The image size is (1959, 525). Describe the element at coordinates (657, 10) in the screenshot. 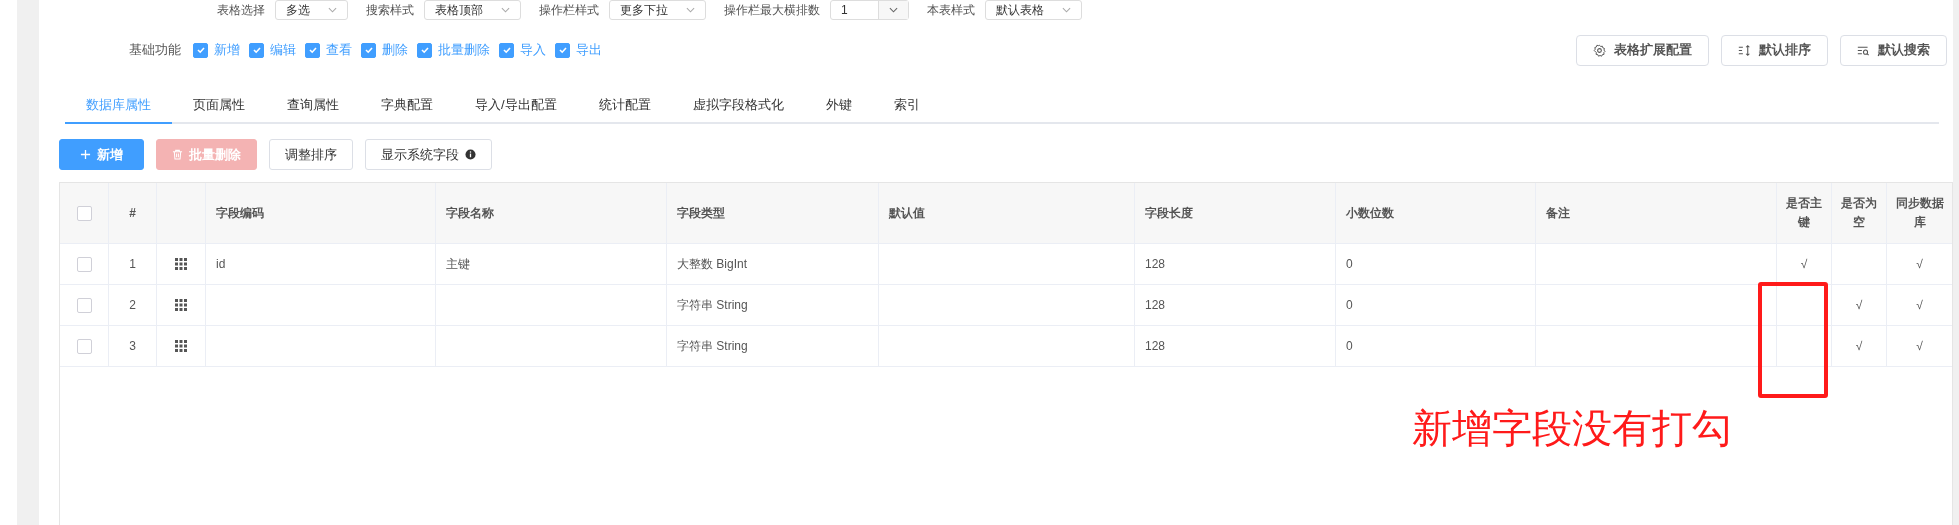

I see `select-field: 更多下拉` at that location.